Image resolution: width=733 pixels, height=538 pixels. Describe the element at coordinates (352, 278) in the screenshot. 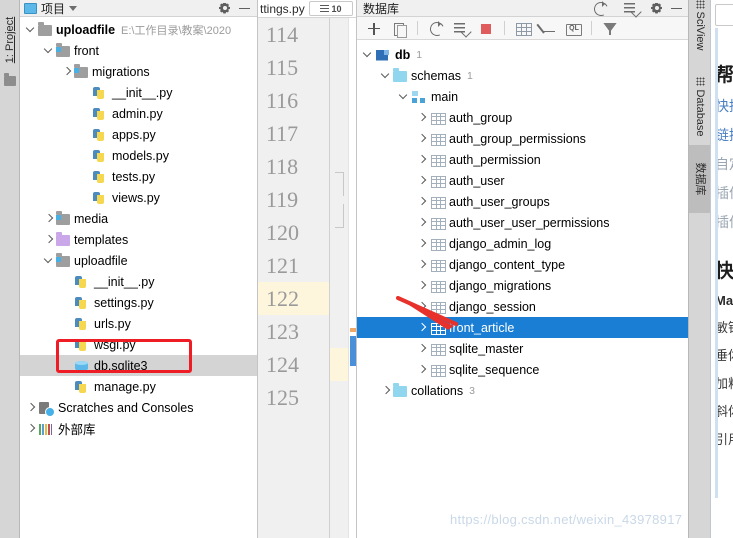

I see `editor-text-area` at that location.